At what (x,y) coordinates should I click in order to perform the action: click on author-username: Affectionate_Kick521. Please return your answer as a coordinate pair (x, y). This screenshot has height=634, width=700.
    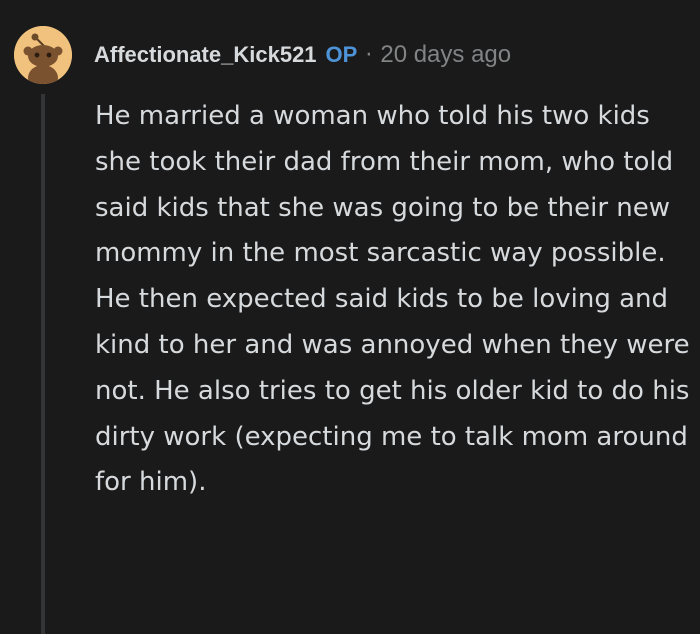
    Looking at the image, I should click on (205, 55).